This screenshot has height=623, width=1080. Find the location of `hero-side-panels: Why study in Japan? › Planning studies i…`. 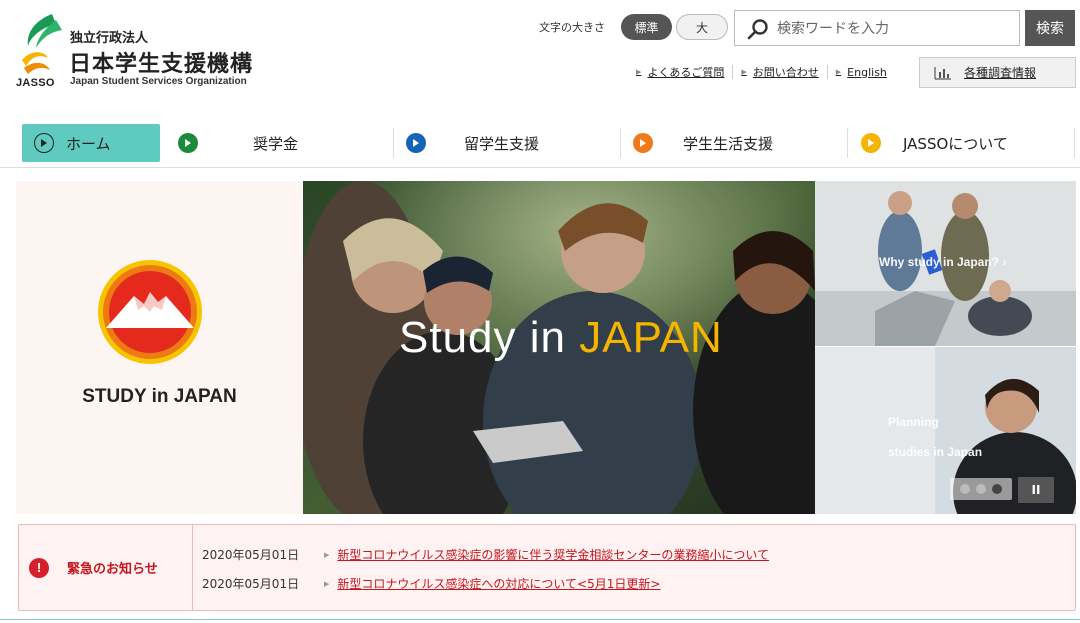

hero-side-panels: Why study in Japan? › Planning studies i… is located at coordinates (945, 347).